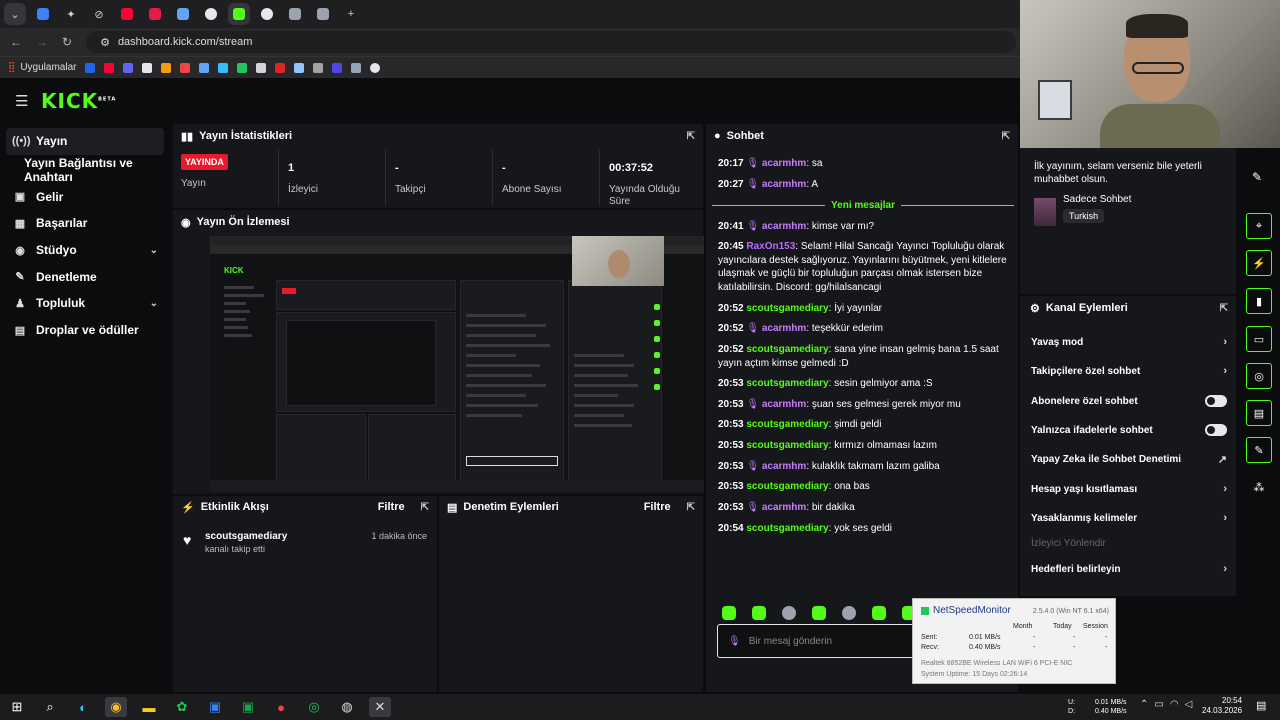  I want to click on quick-action-chat-icon: ▭, so click(1259, 339).